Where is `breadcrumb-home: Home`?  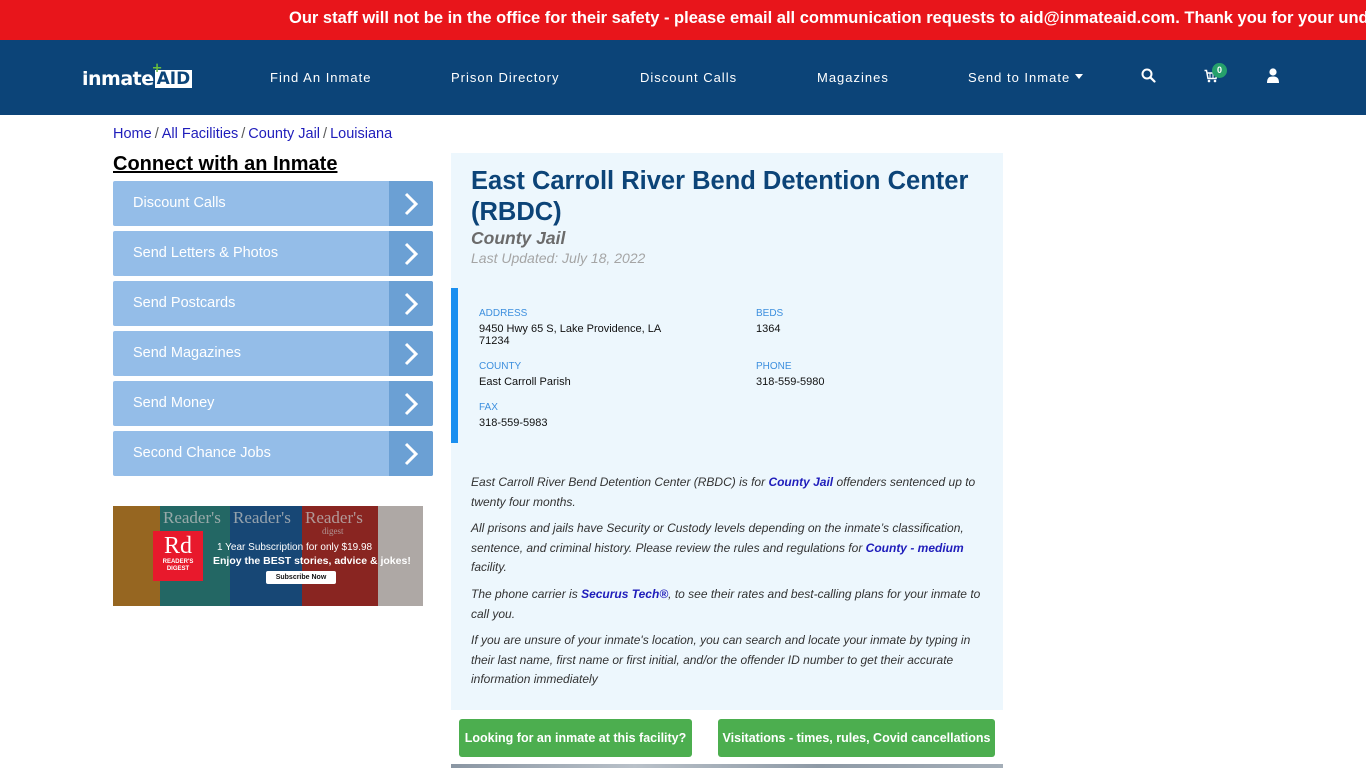 breadcrumb-home: Home is located at coordinates (132, 134).